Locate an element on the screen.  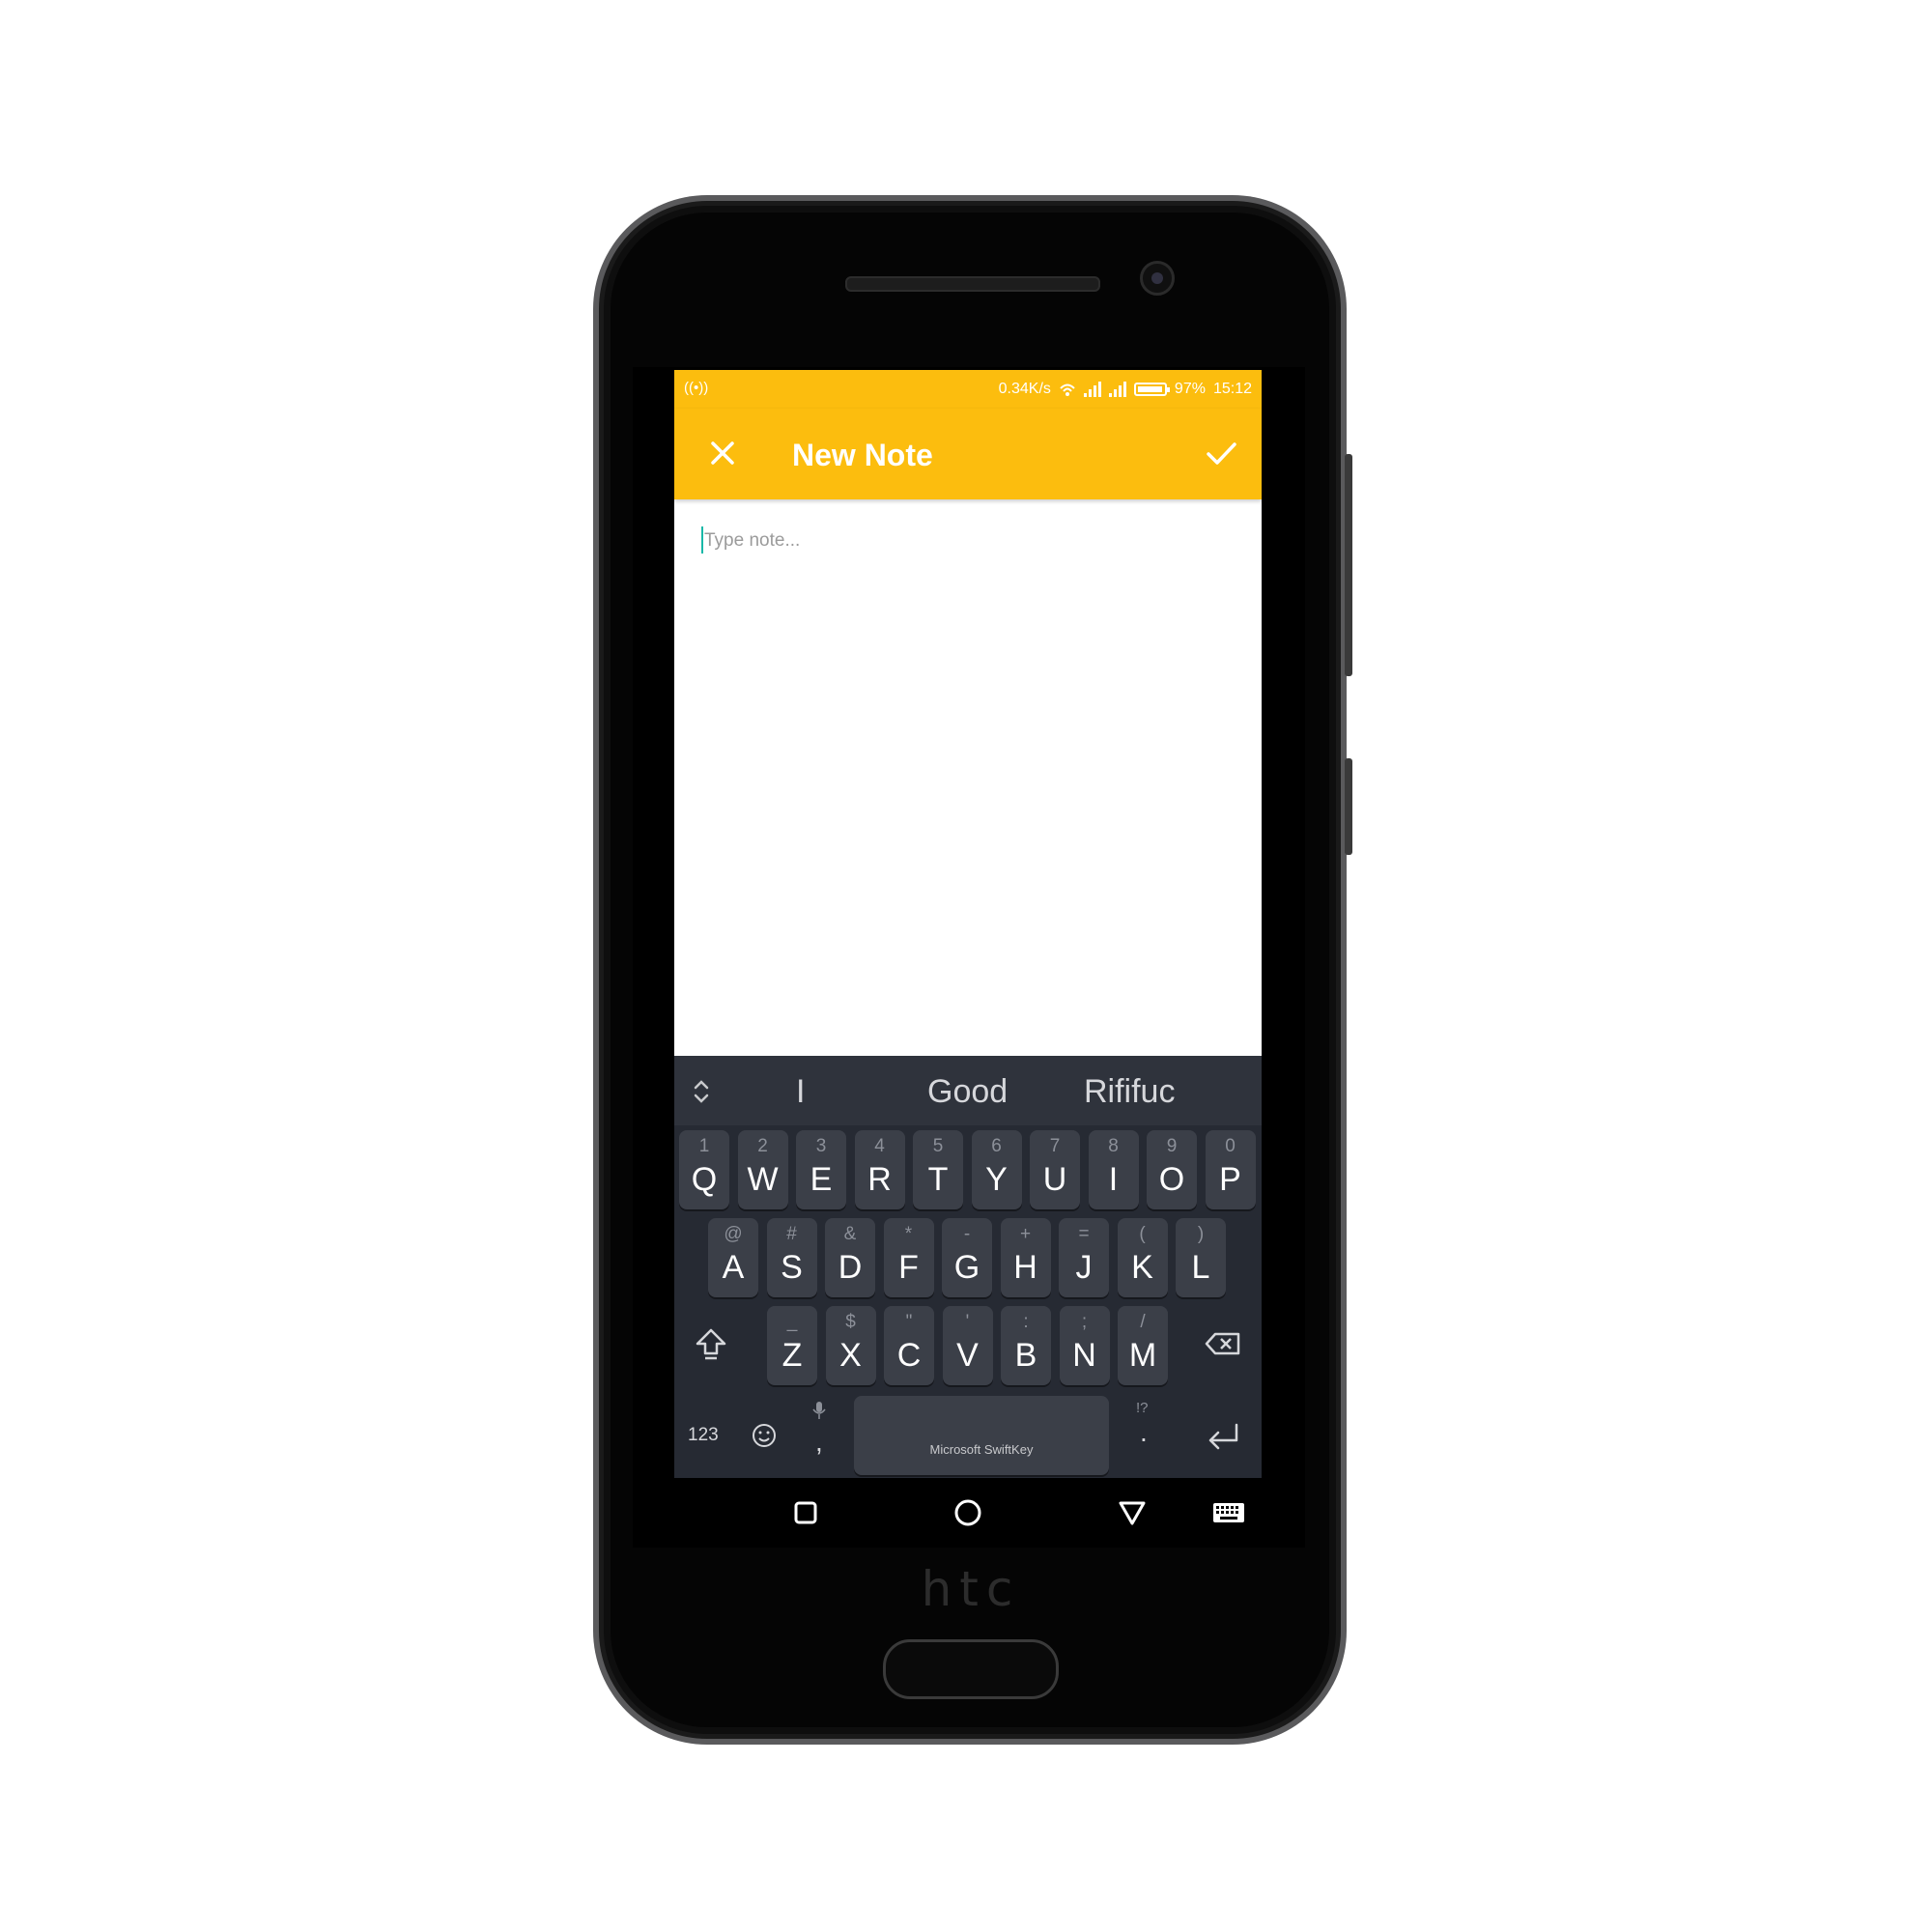
key-u: 7U is located at coordinates (1055, 1169).